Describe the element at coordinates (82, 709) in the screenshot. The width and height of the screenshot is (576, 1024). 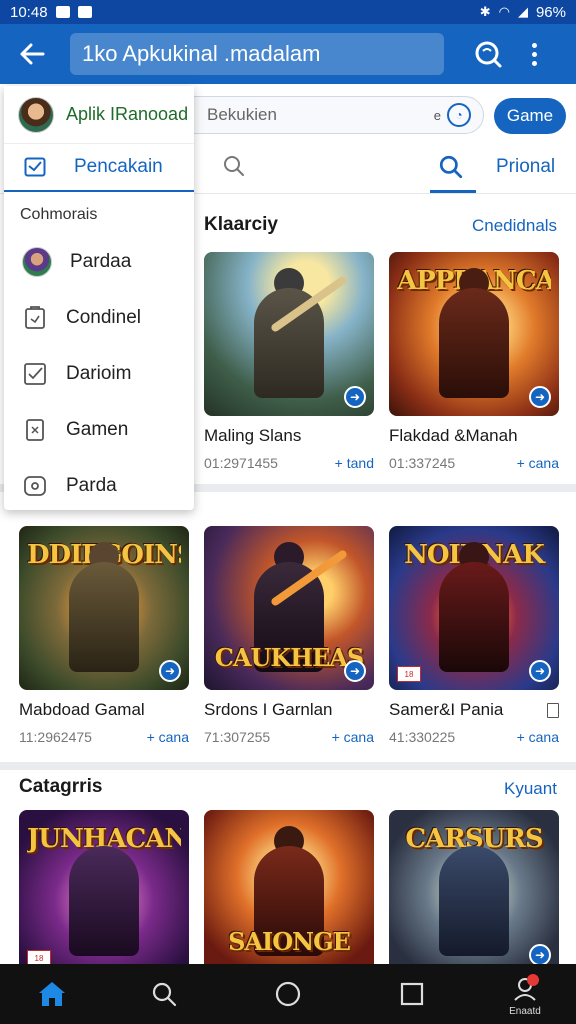
I see `game-title: Mabdoad Gamal` at that location.